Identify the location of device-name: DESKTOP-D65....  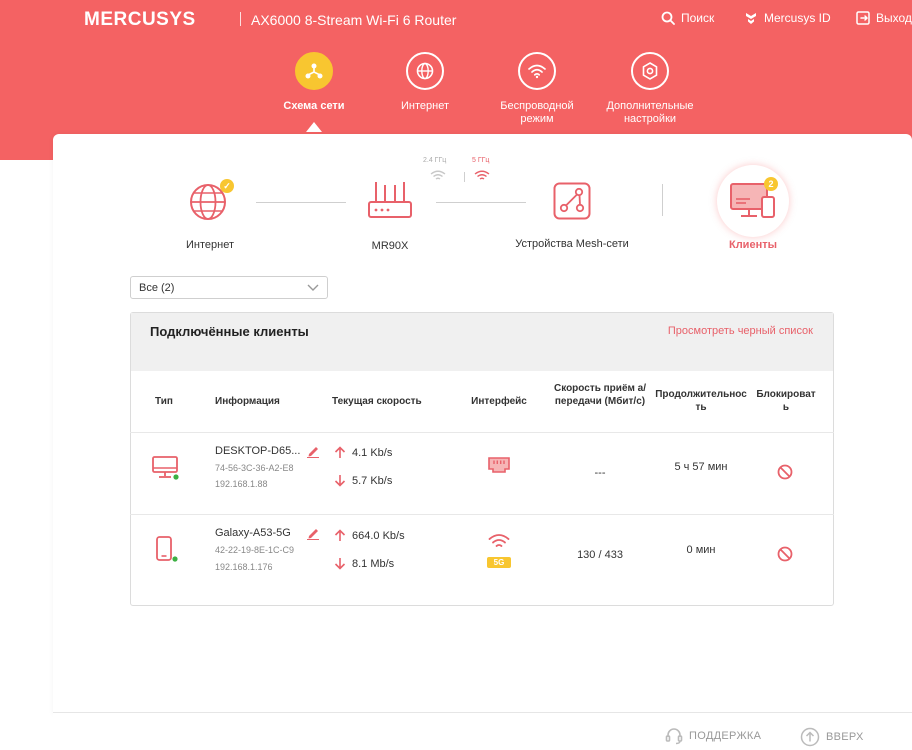
(258, 451).